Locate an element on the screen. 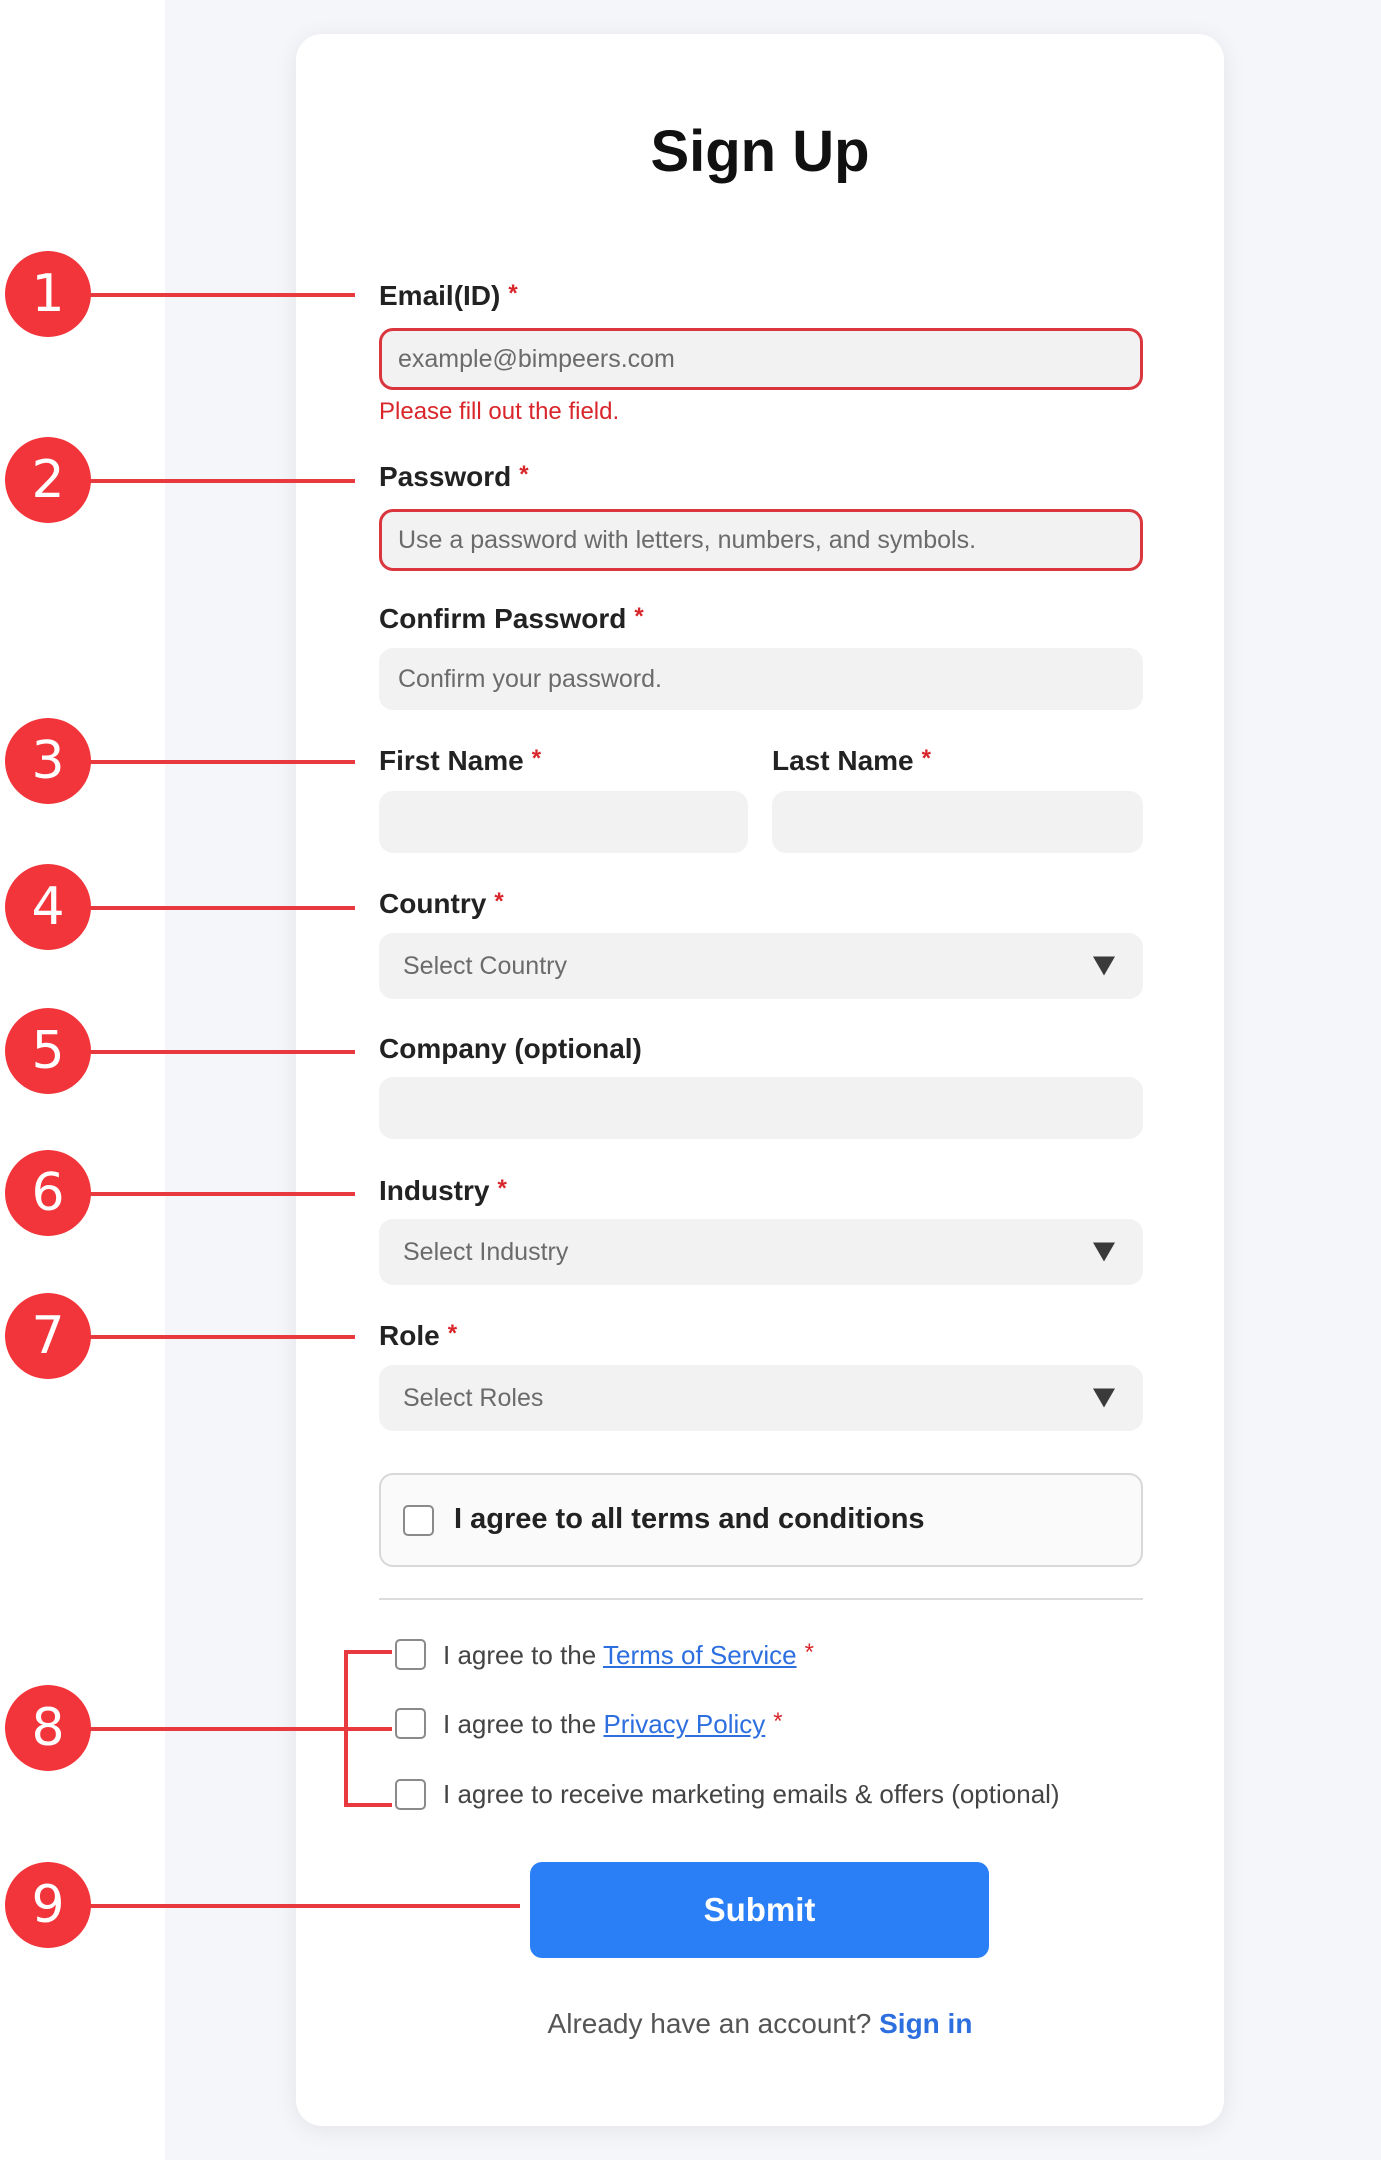  role-select: Select Roles is located at coordinates (761, 1398).